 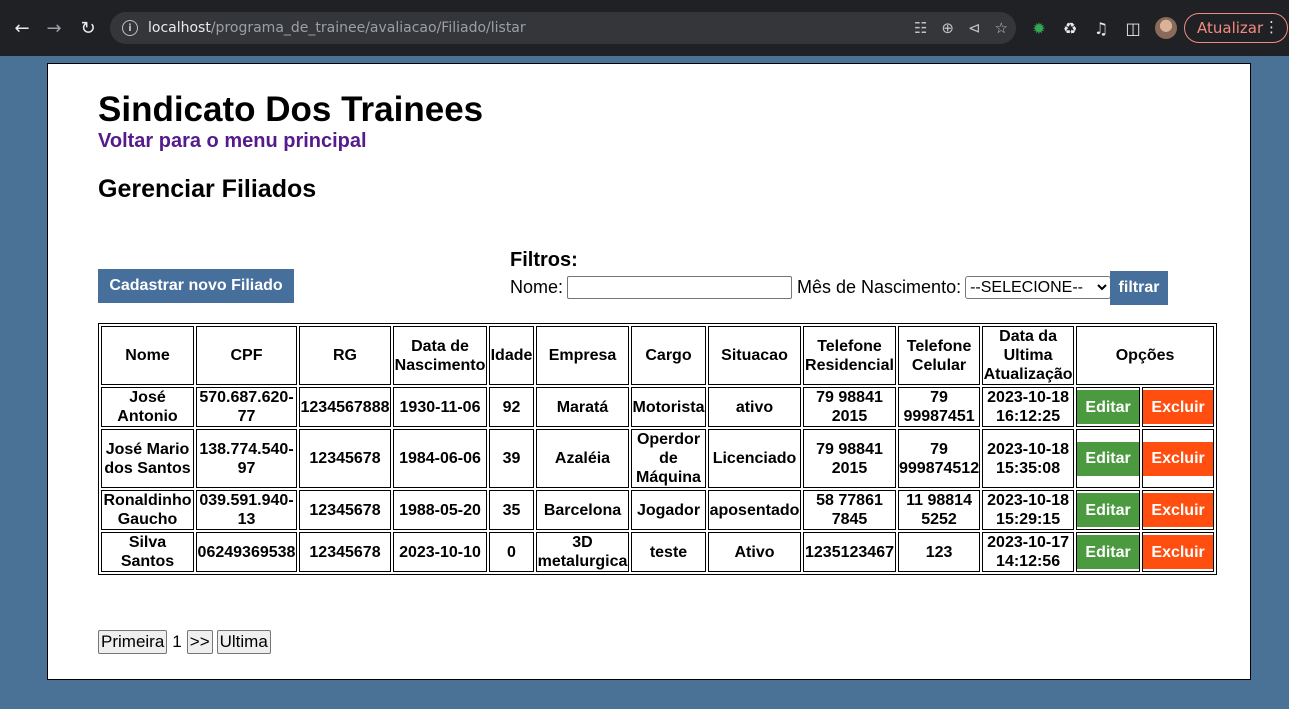 I want to click on first-page-button: Primeira, so click(x=133, y=642).